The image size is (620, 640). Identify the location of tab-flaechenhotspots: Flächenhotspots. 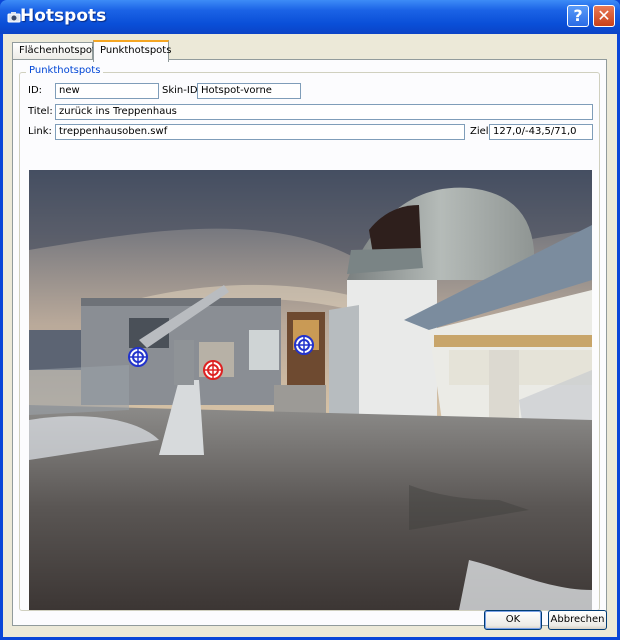
(56, 51).